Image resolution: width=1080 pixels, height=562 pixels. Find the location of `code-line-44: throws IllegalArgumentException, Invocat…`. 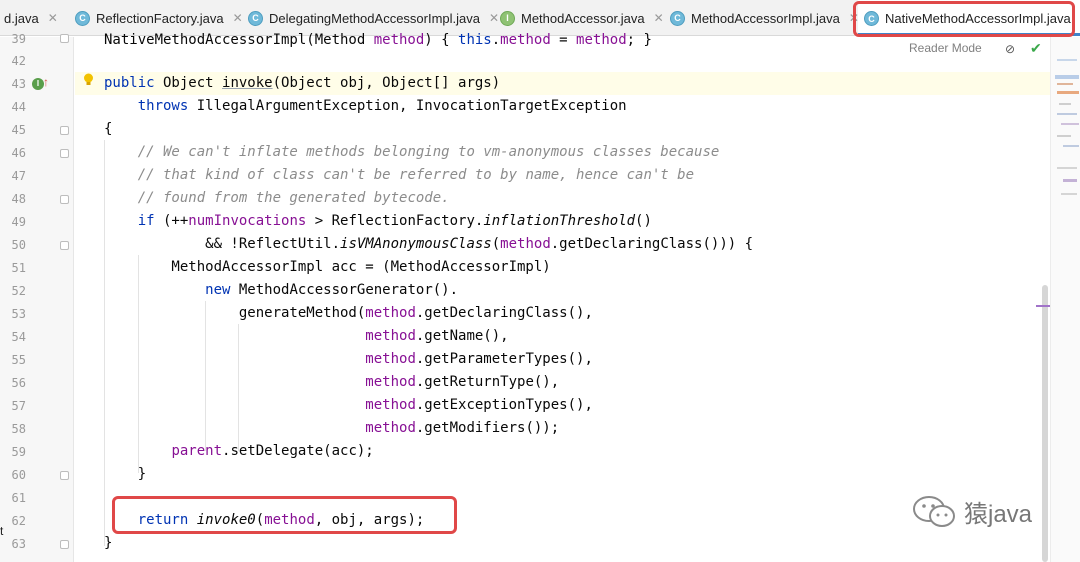

code-line-44: throws IllegalArgumentException, Invocat… is located at coordinates (382, 106).